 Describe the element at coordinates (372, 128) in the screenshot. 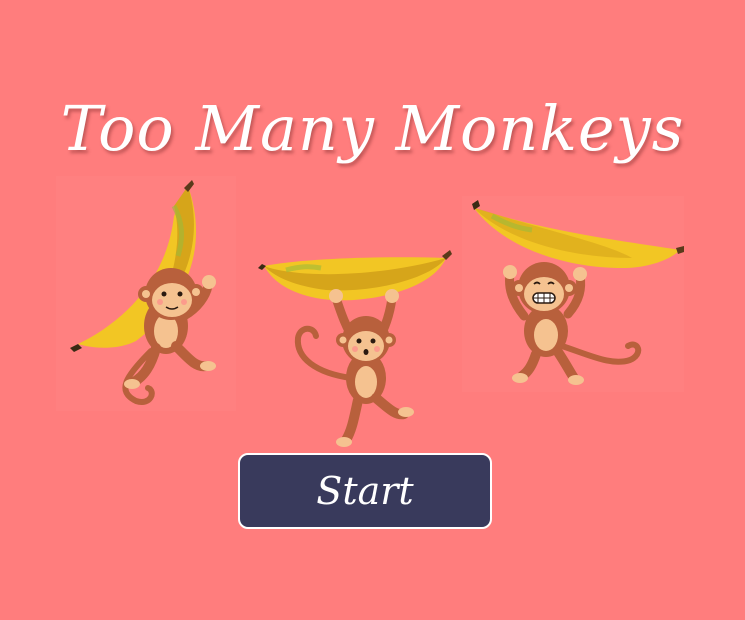

I see `game-title: Too Many Monkeys` at that location.